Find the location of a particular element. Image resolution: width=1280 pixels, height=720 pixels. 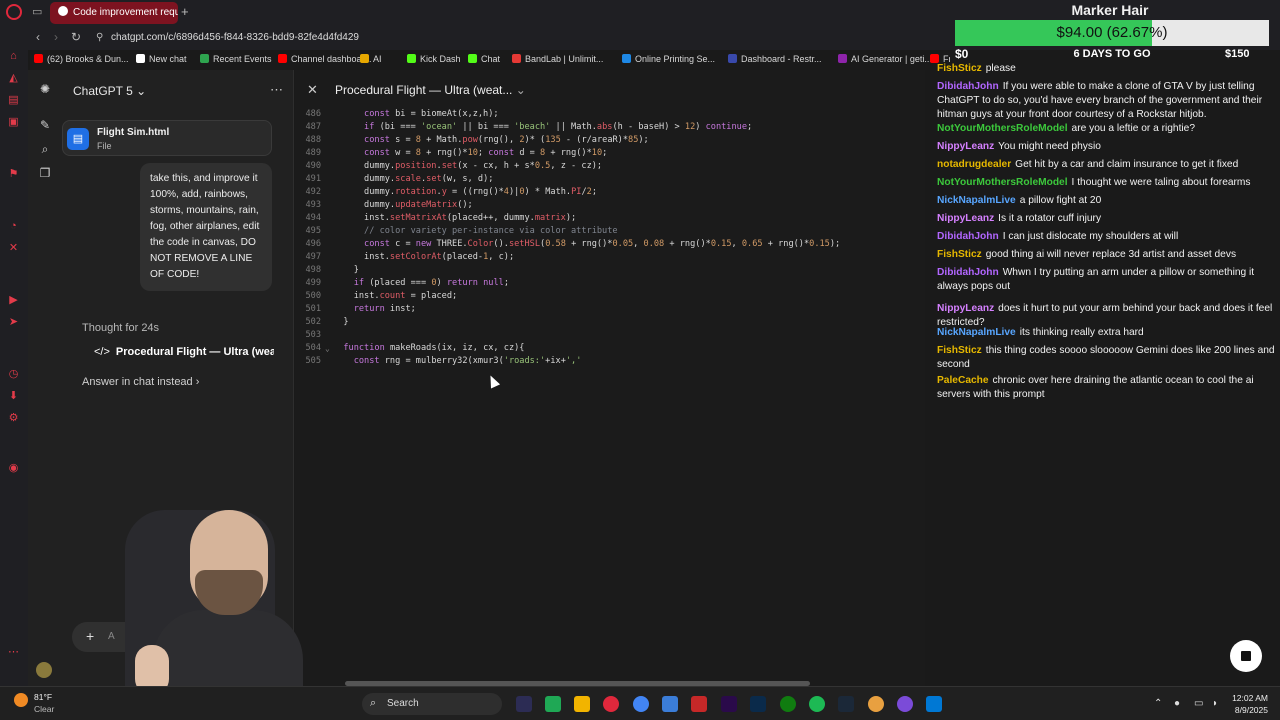

download-icon: ⬇ is located at coordinates (13, 396).